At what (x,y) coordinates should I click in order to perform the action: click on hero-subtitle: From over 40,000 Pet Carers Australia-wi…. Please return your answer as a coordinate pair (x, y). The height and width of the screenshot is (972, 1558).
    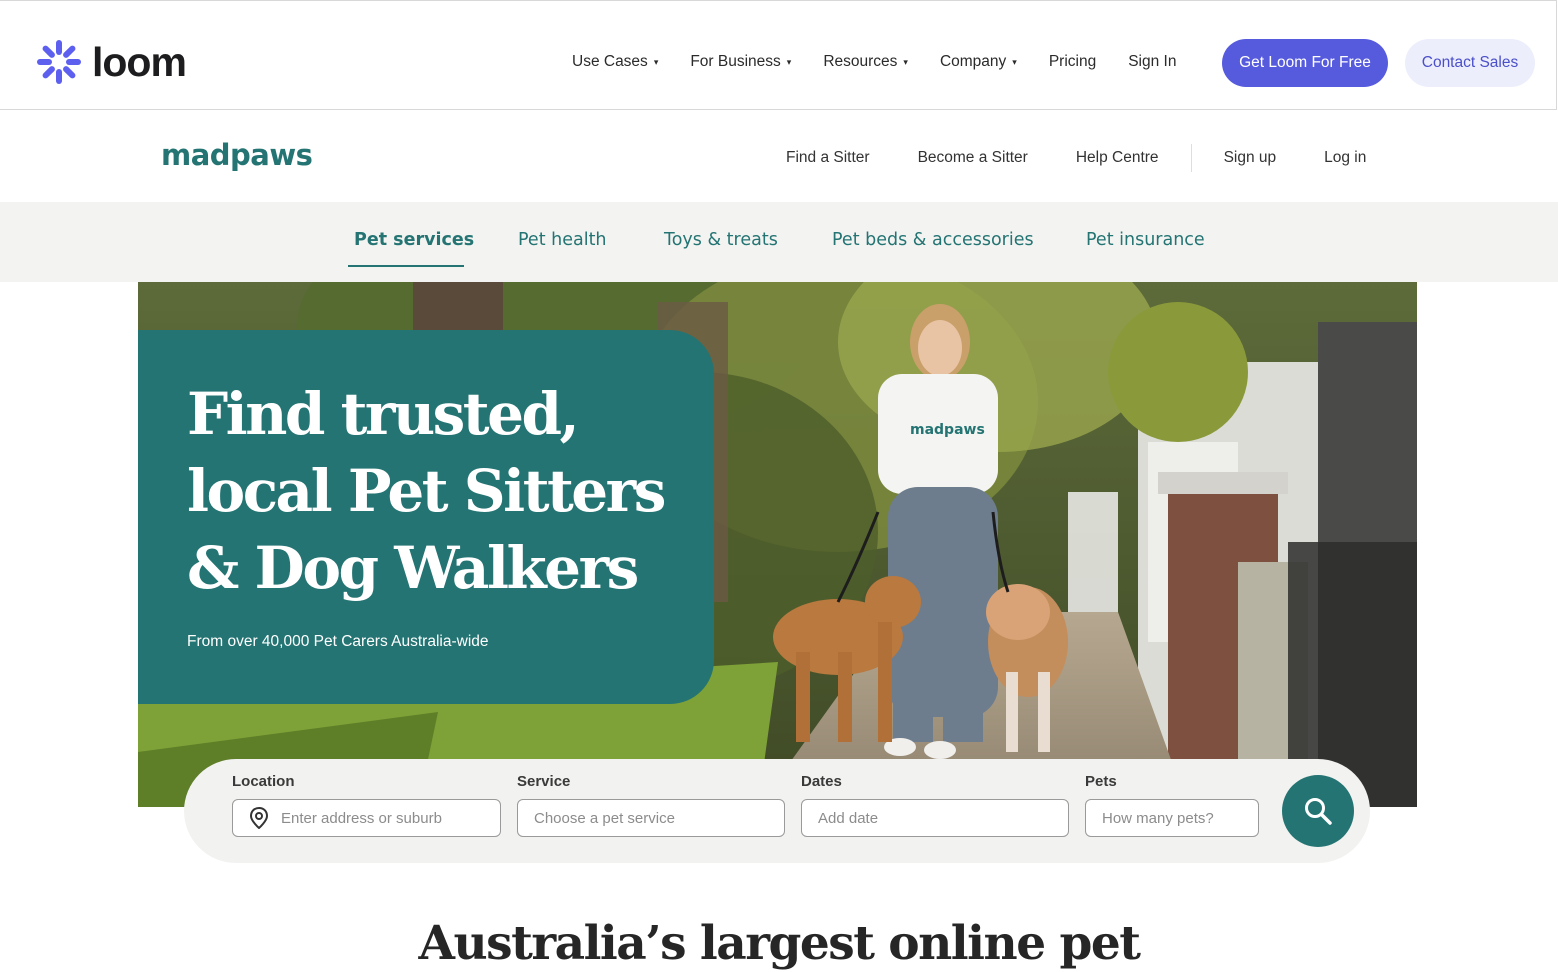
    Looking at the image, I should click on (338, 641).